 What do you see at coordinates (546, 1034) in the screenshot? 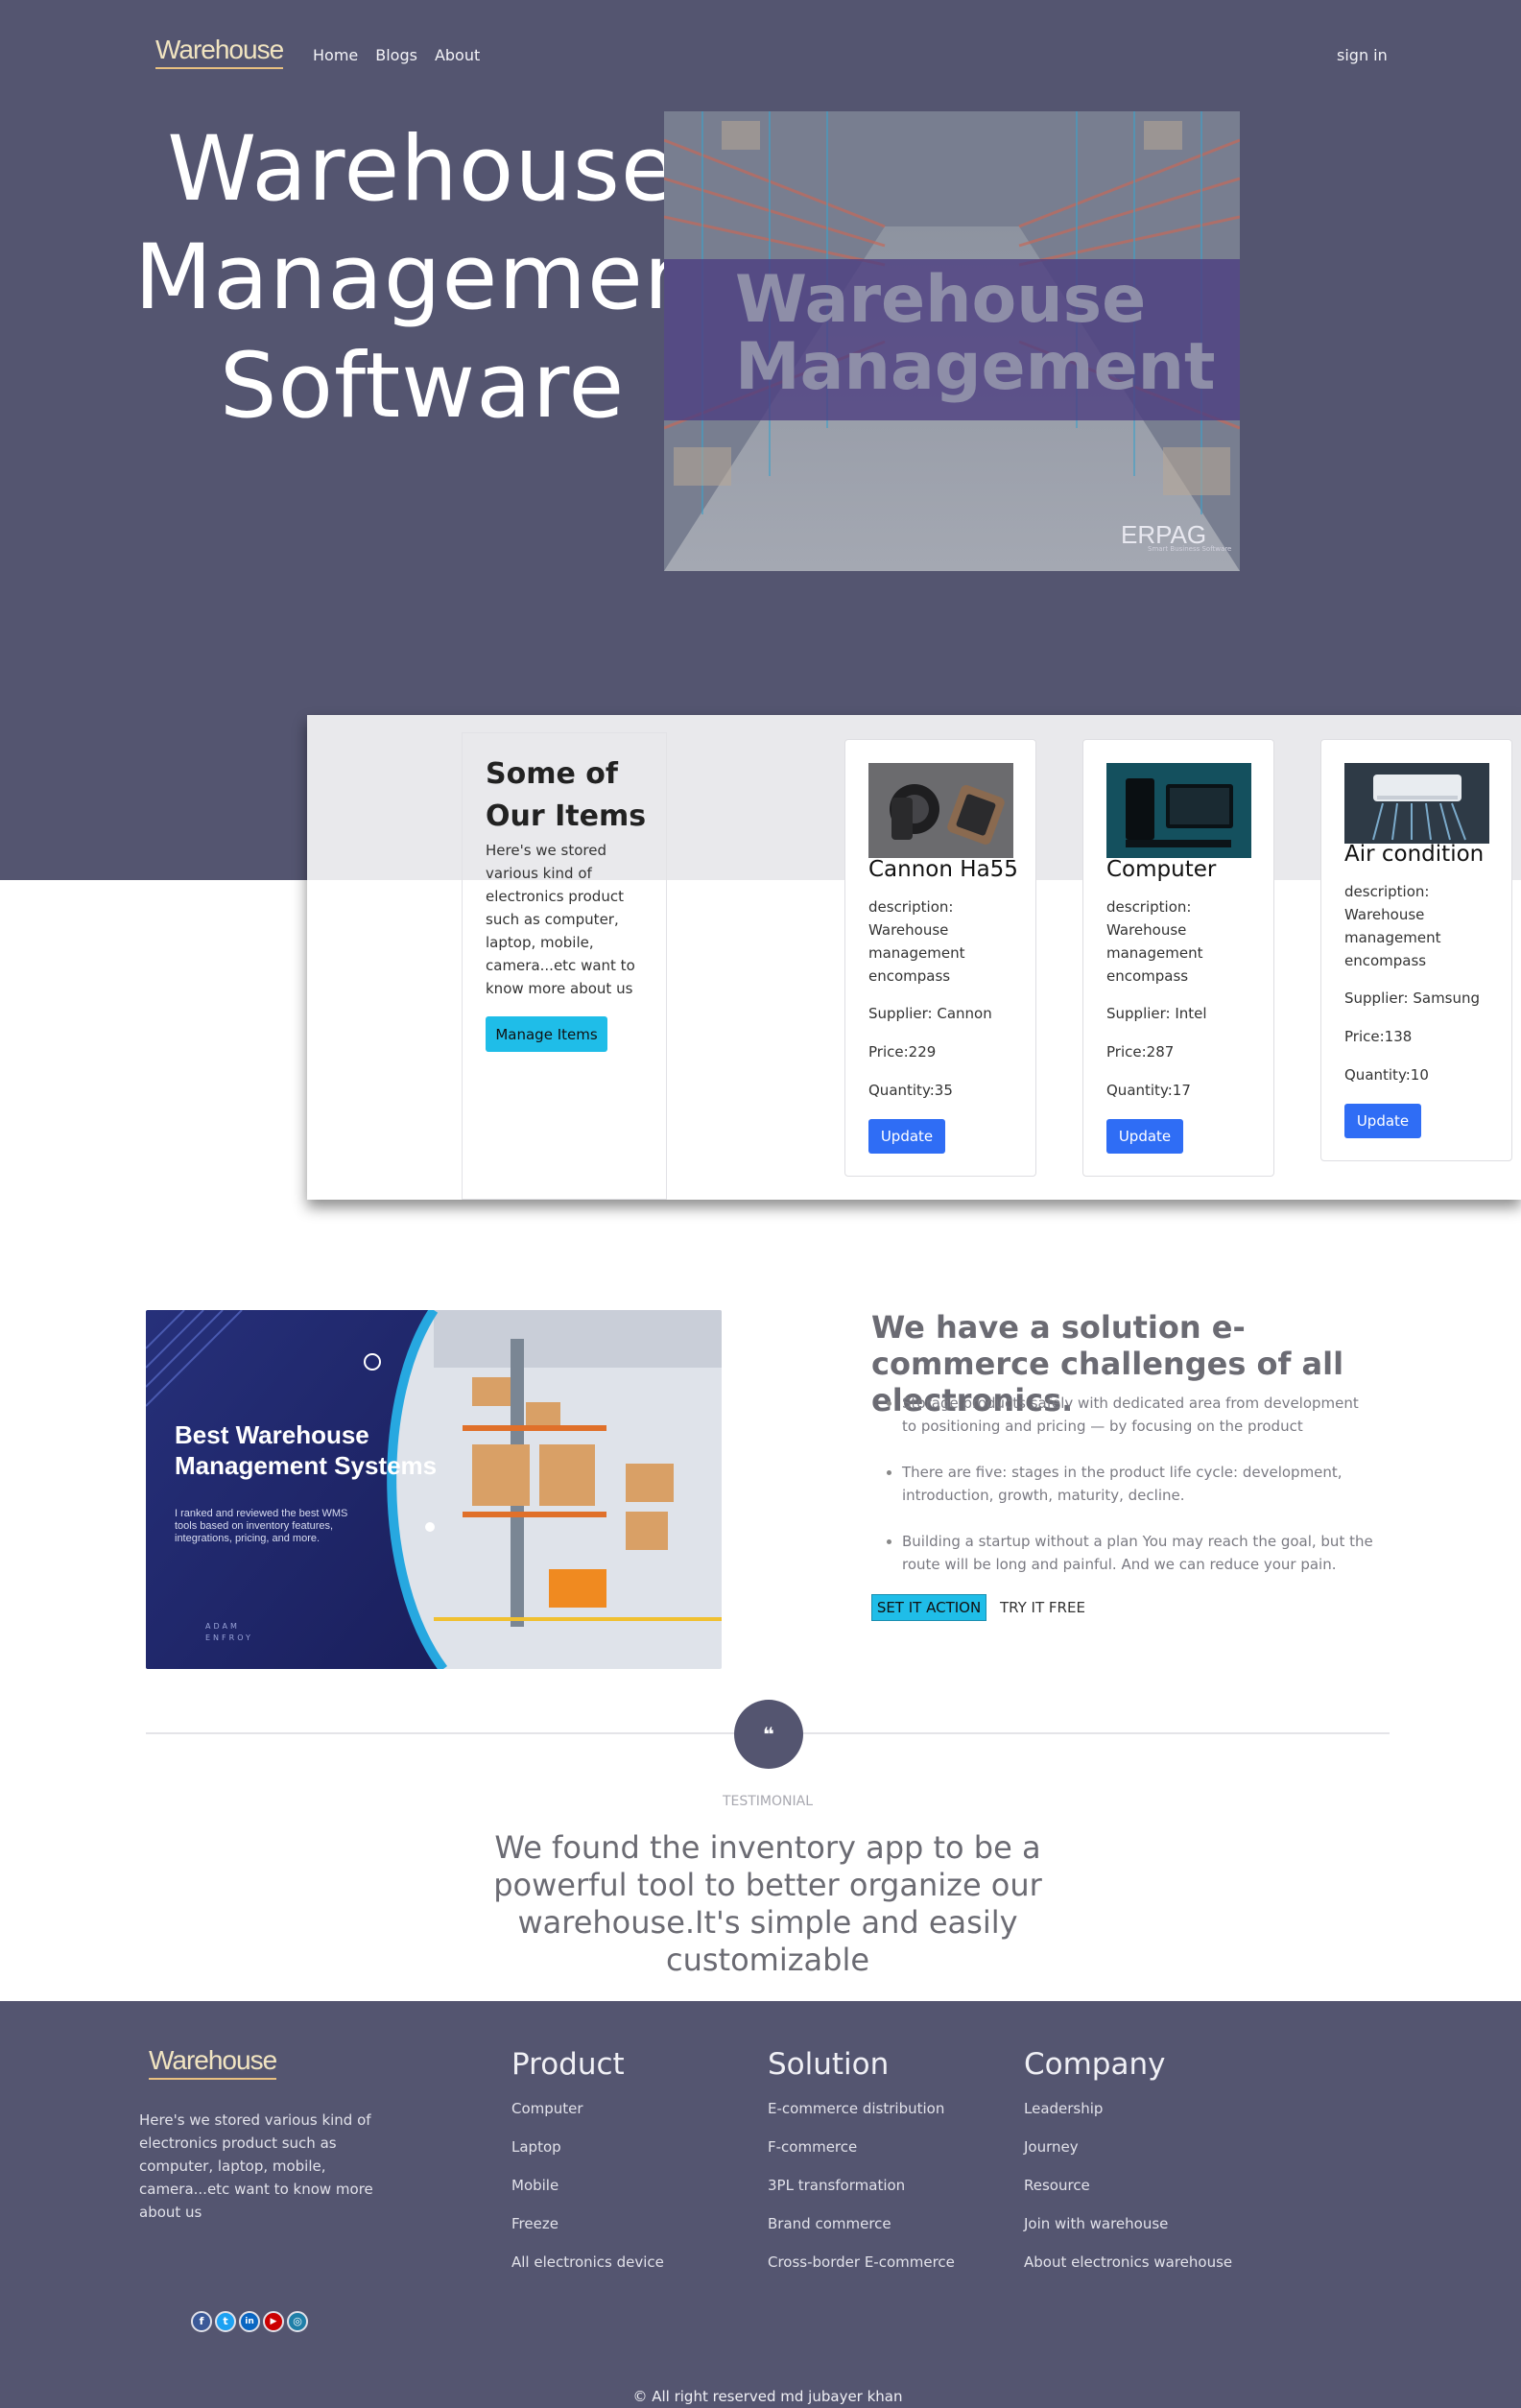
I see `manage-items-button: Manage Items` at bounding box center [546, 1034].